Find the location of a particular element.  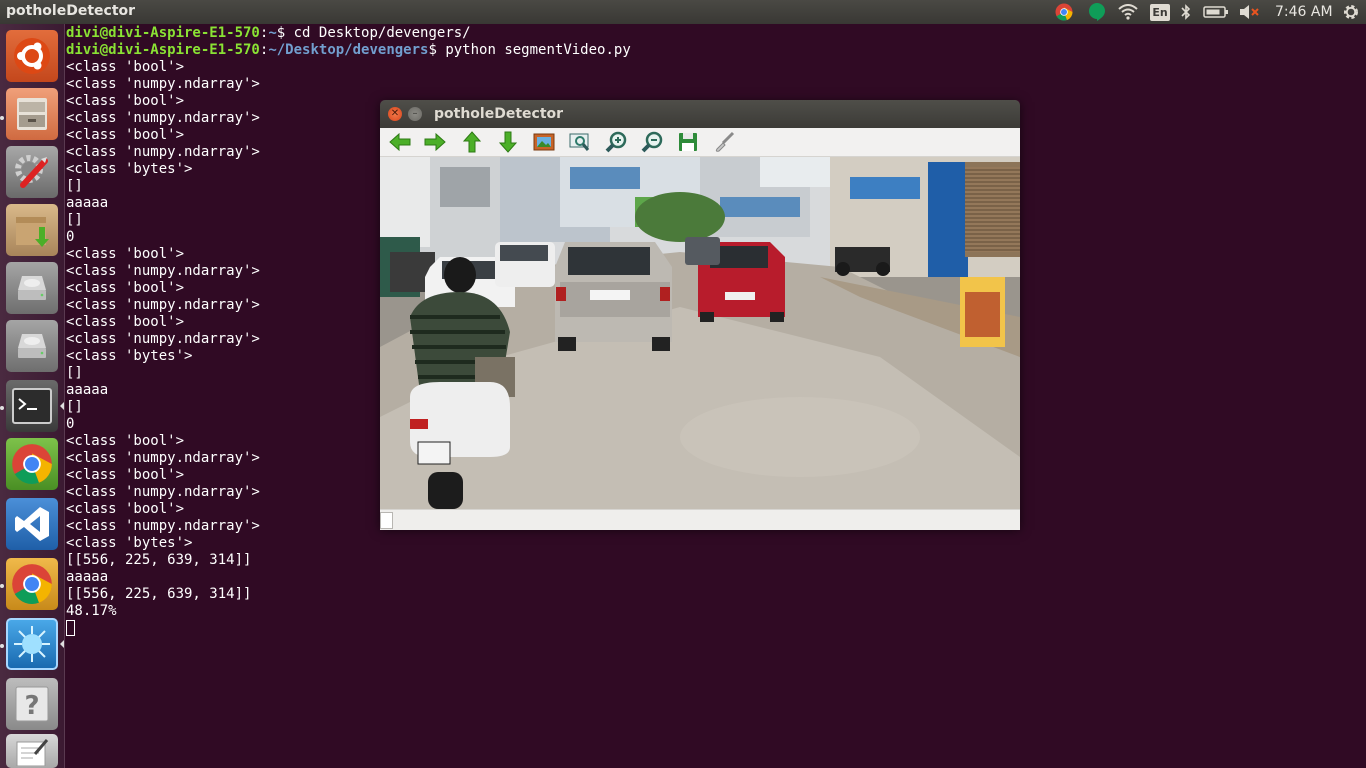

arrow-left-icon is located at coordinates (400, 142).